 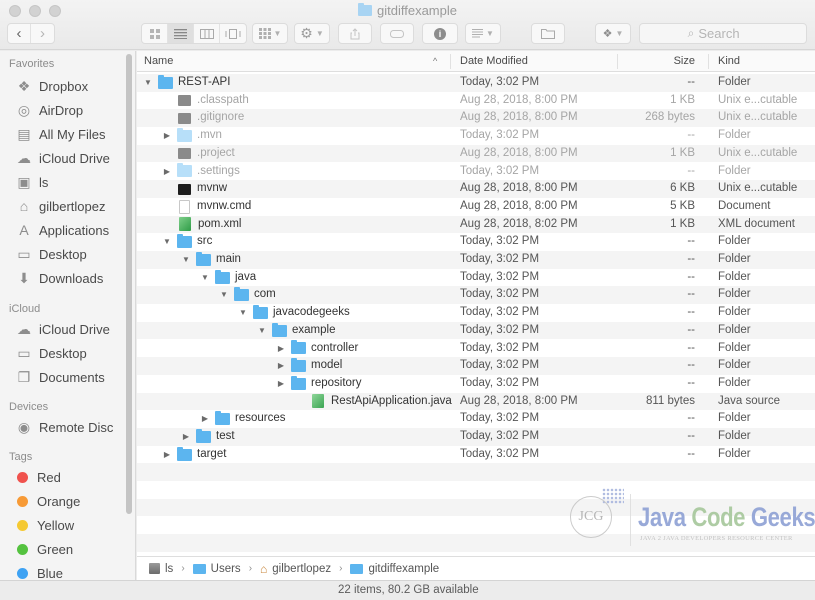 What do you see at coordinates (476, 419) in the screenshot?
I see `file-row: ▶ resources Today, 3:02 PM -- Folder` at bounding box center [476, 419].